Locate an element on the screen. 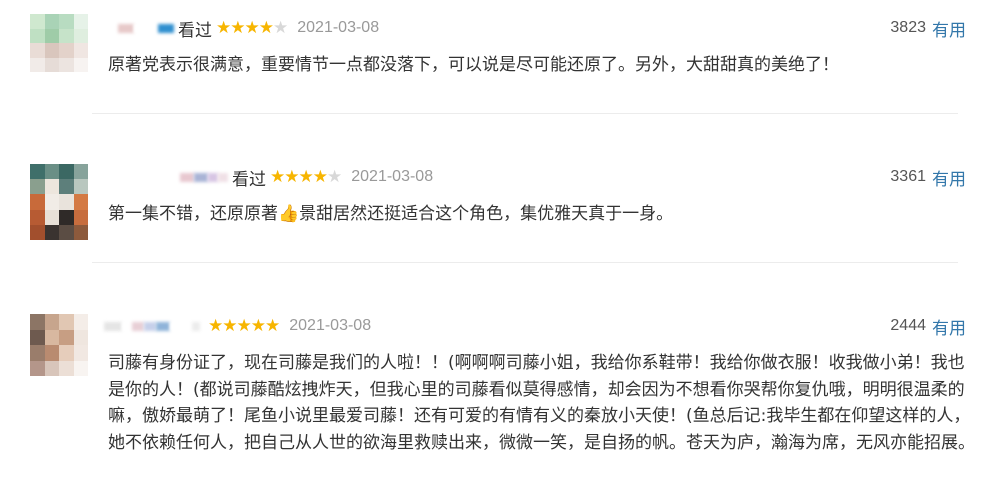 This screenshot has height=495, width=1000. thumbs-up-icon: 👍 is located at coordinates (289, 214).